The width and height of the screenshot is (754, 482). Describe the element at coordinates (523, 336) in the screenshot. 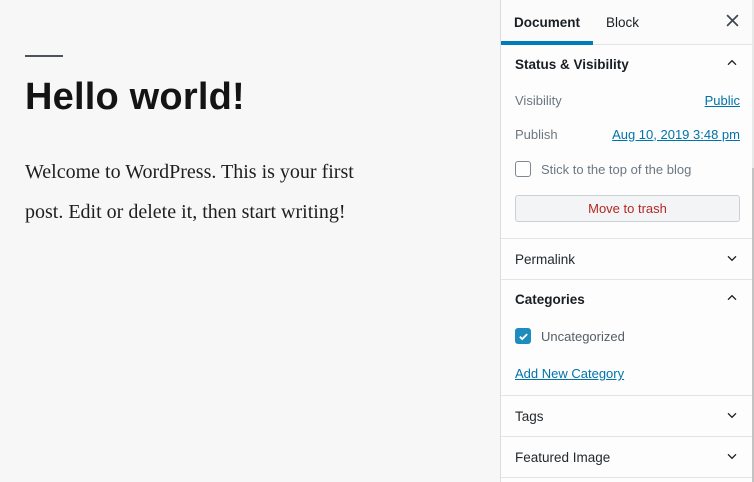

I see `category-checkbox-checked` at that location.